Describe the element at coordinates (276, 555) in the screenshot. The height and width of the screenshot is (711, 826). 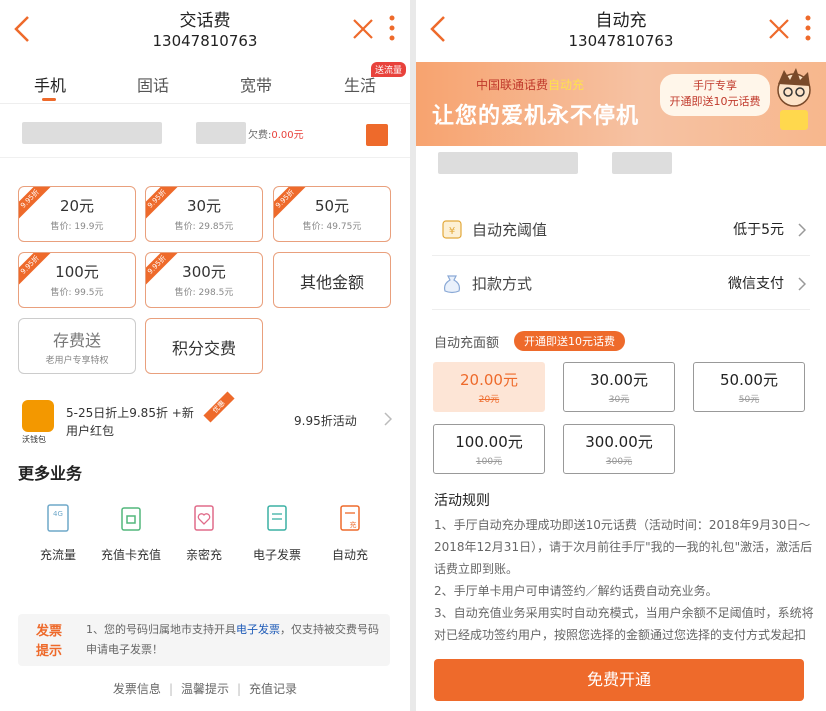
I see `service-label: 电子发票` at that location.